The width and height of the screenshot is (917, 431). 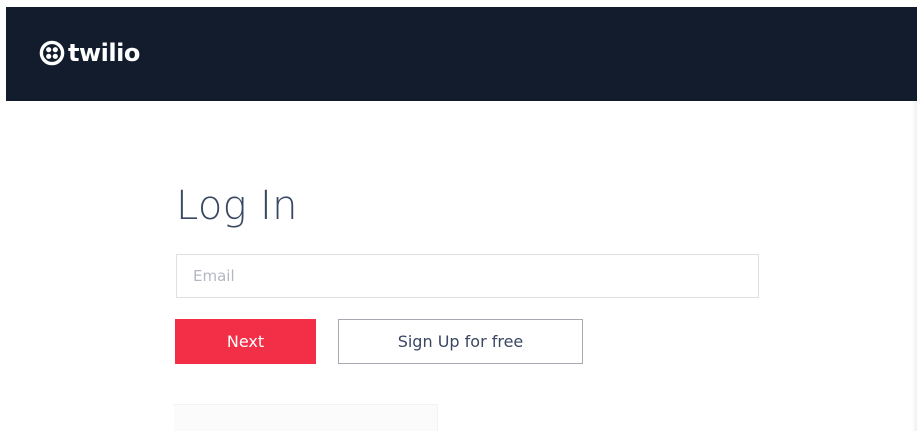 I want to click on next-button: Next, so click(x=245, y=341).